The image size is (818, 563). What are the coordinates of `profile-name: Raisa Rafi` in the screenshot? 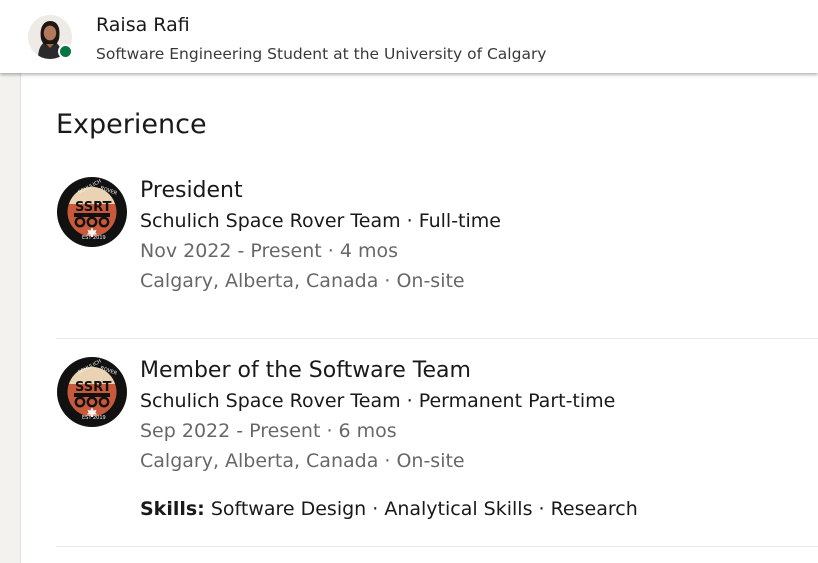 It's located at (143, 25).